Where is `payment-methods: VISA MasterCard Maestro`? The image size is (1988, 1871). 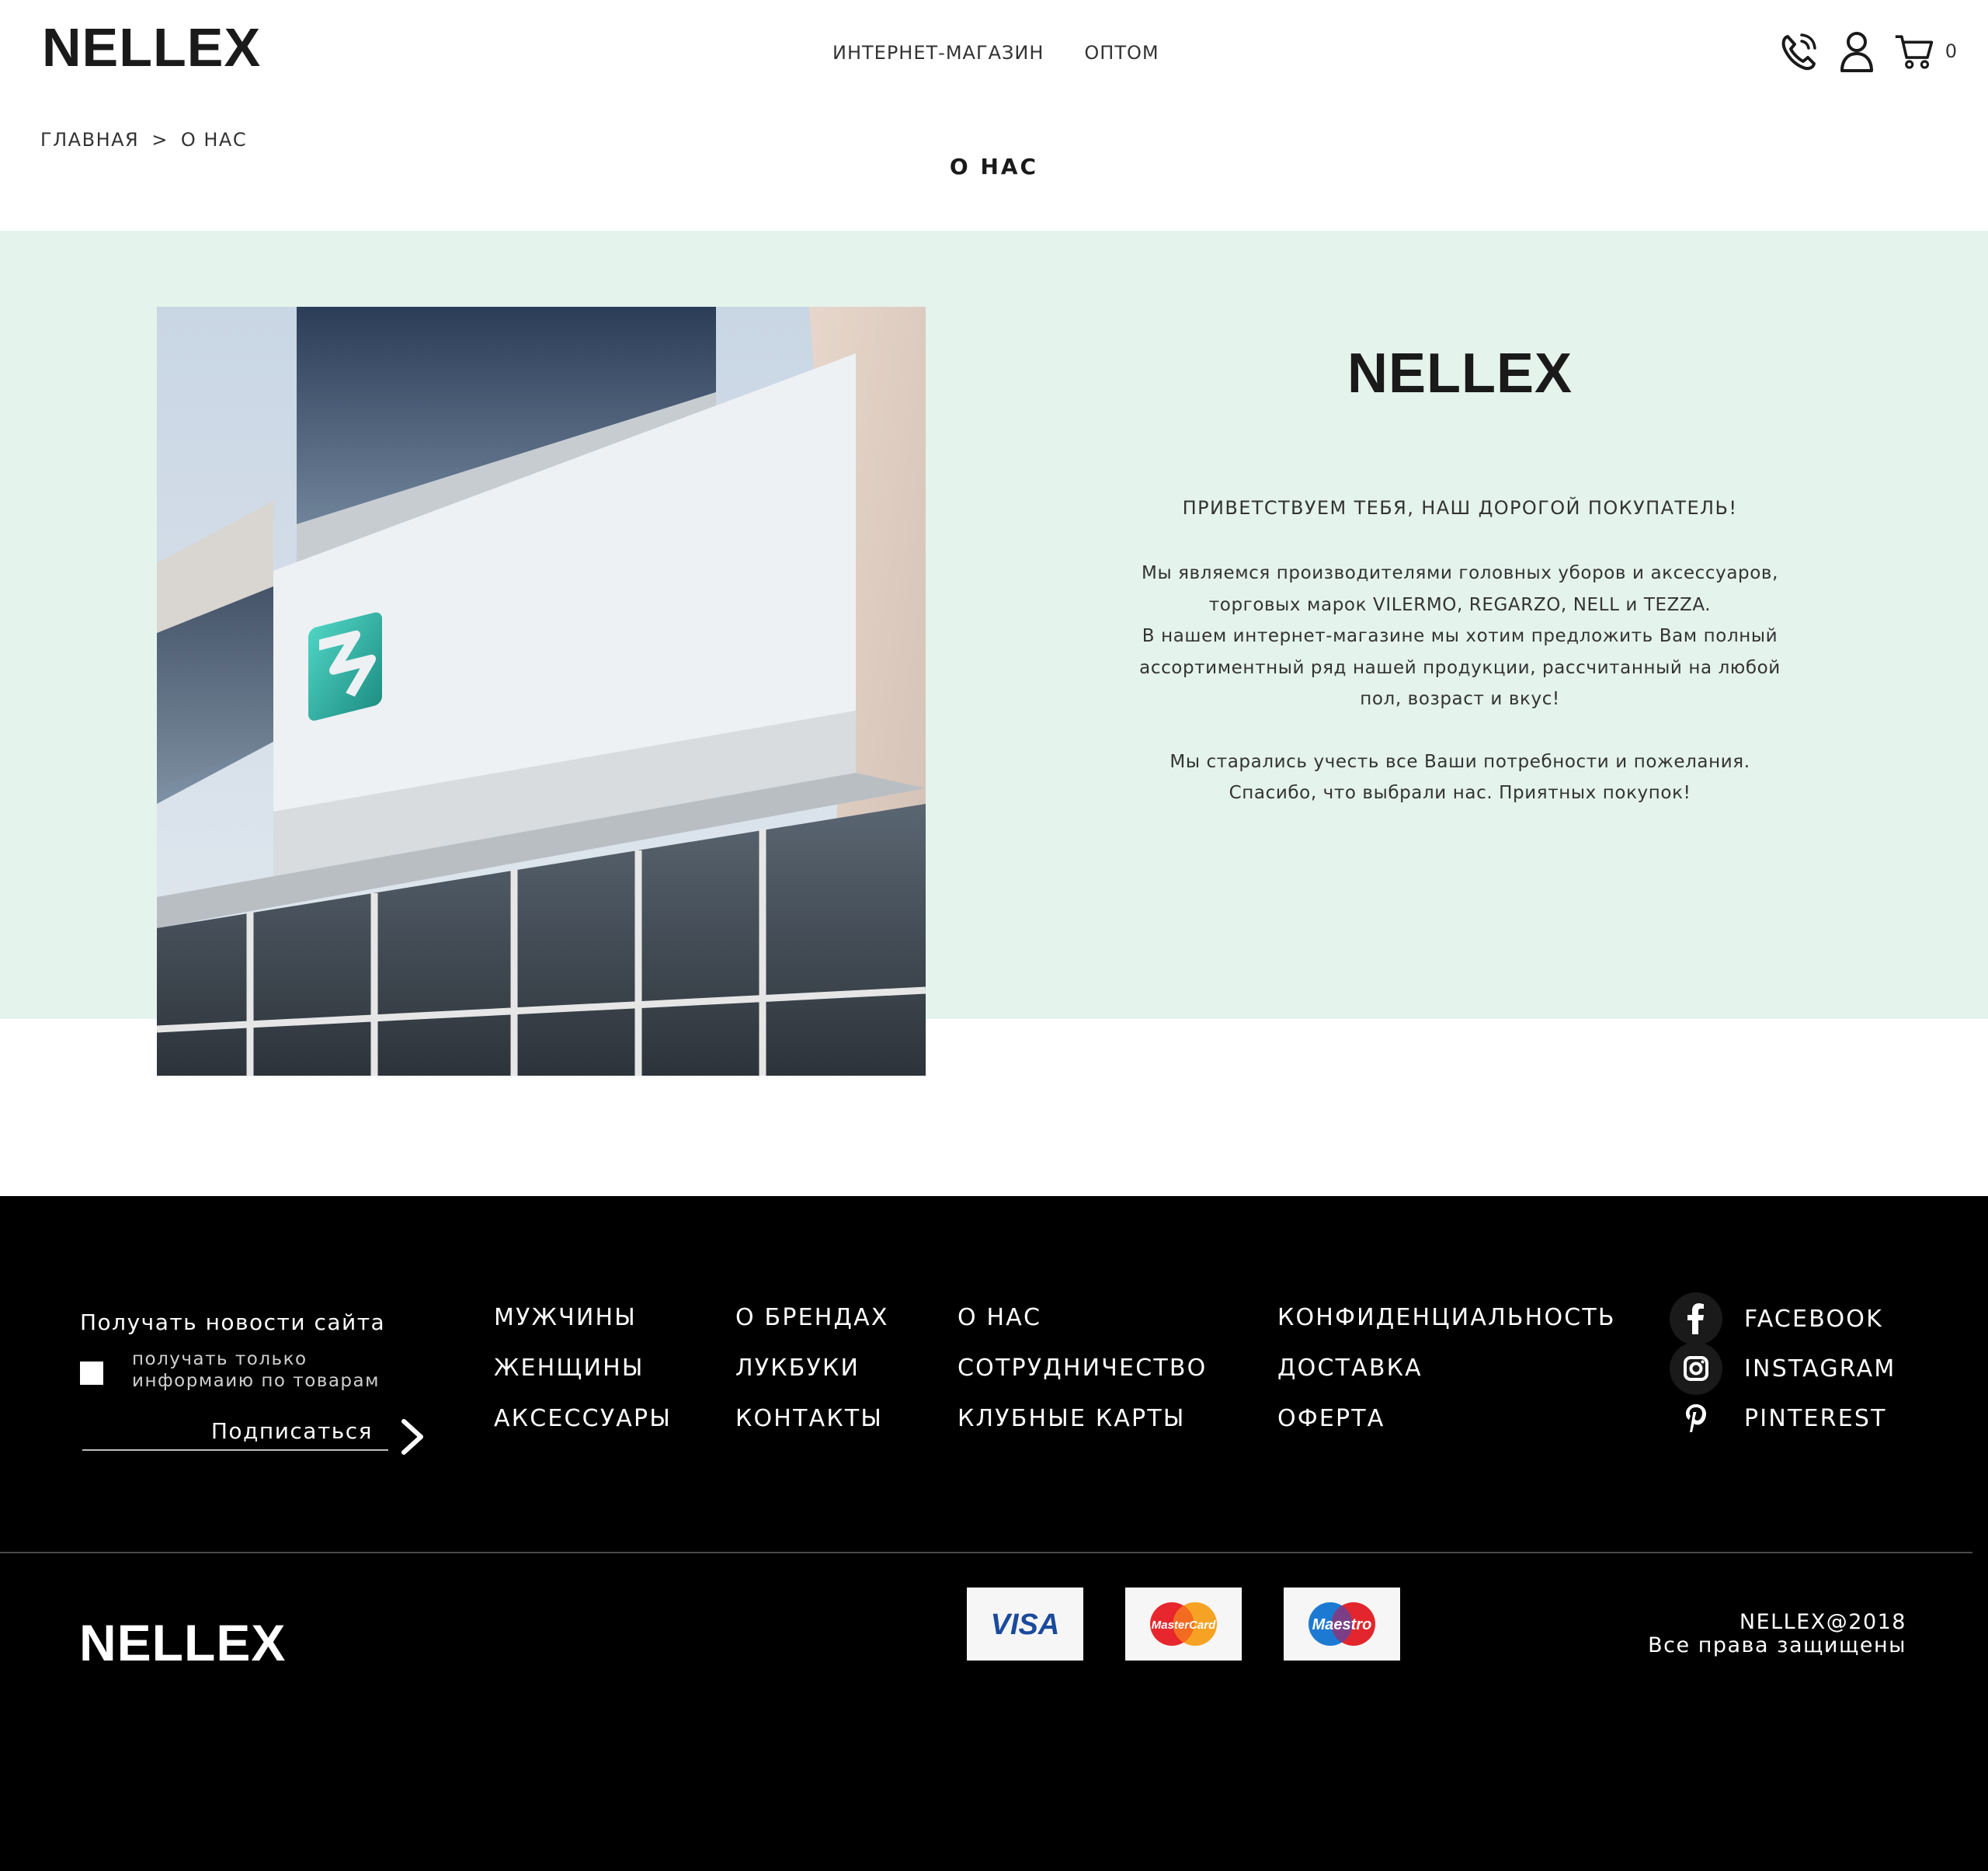
payment-methods: VISA MasterCard Maestro is located at coordinates (1183, 1624).